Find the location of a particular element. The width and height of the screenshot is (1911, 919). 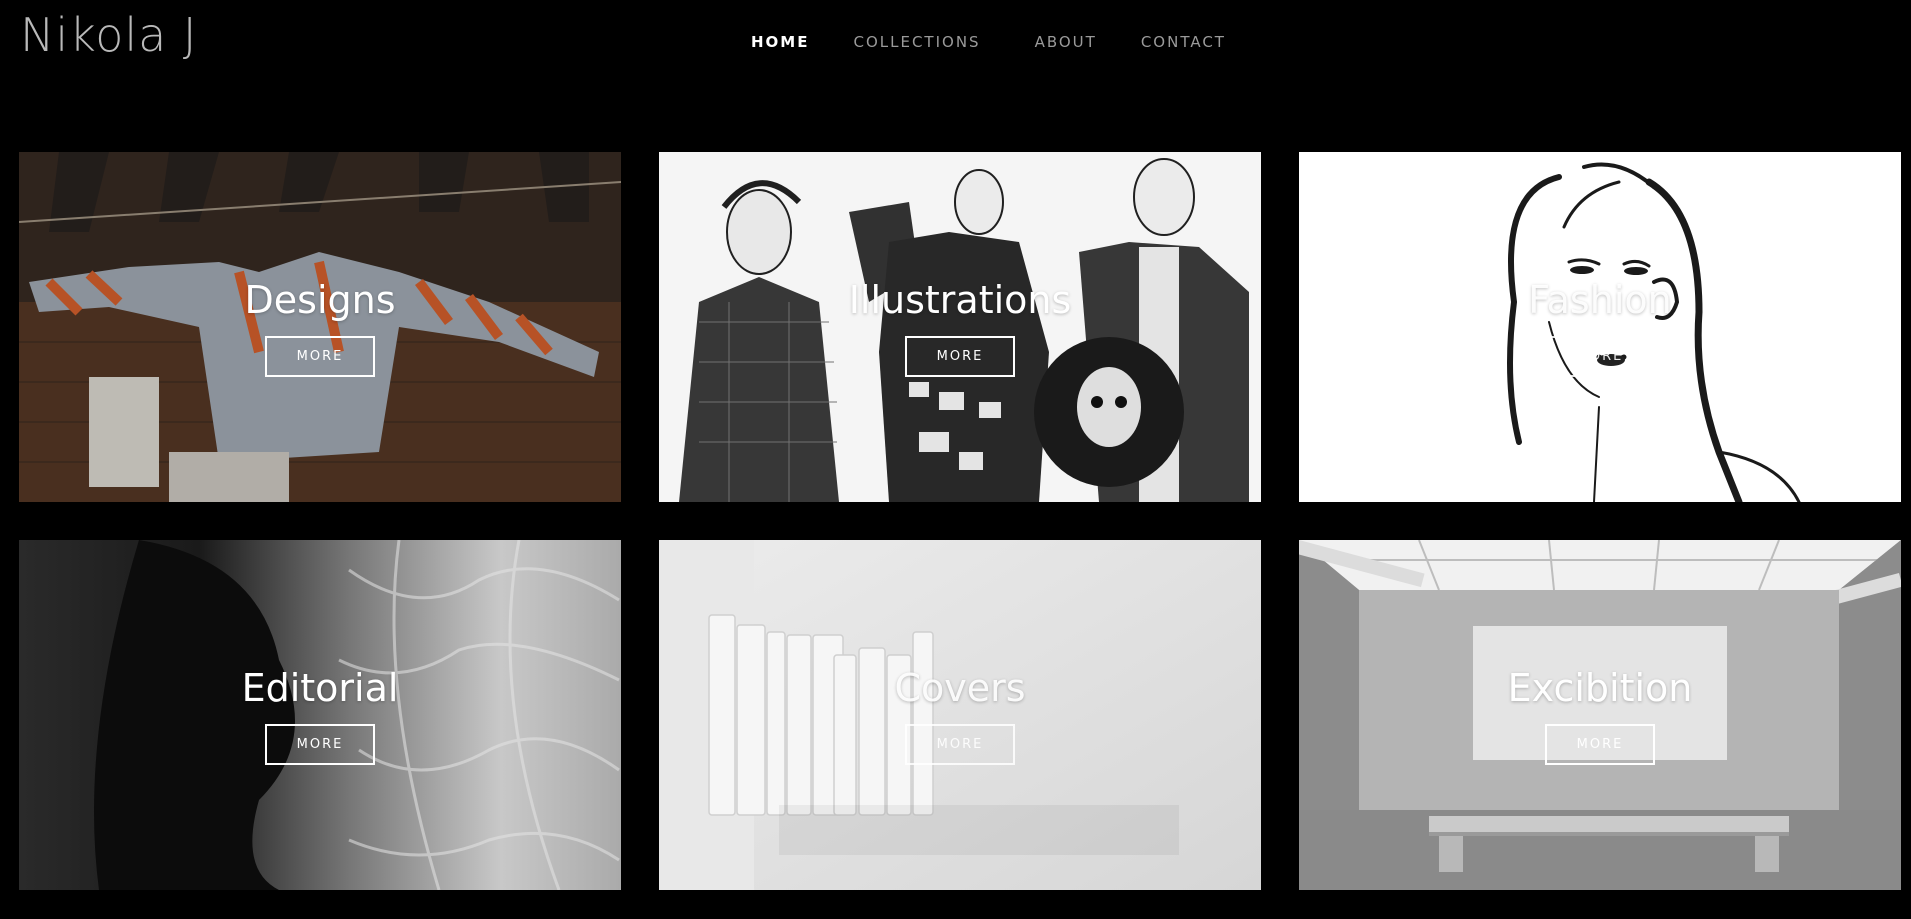

editorial-overlay: Editorial MORE is located at coordinates (320, 715).